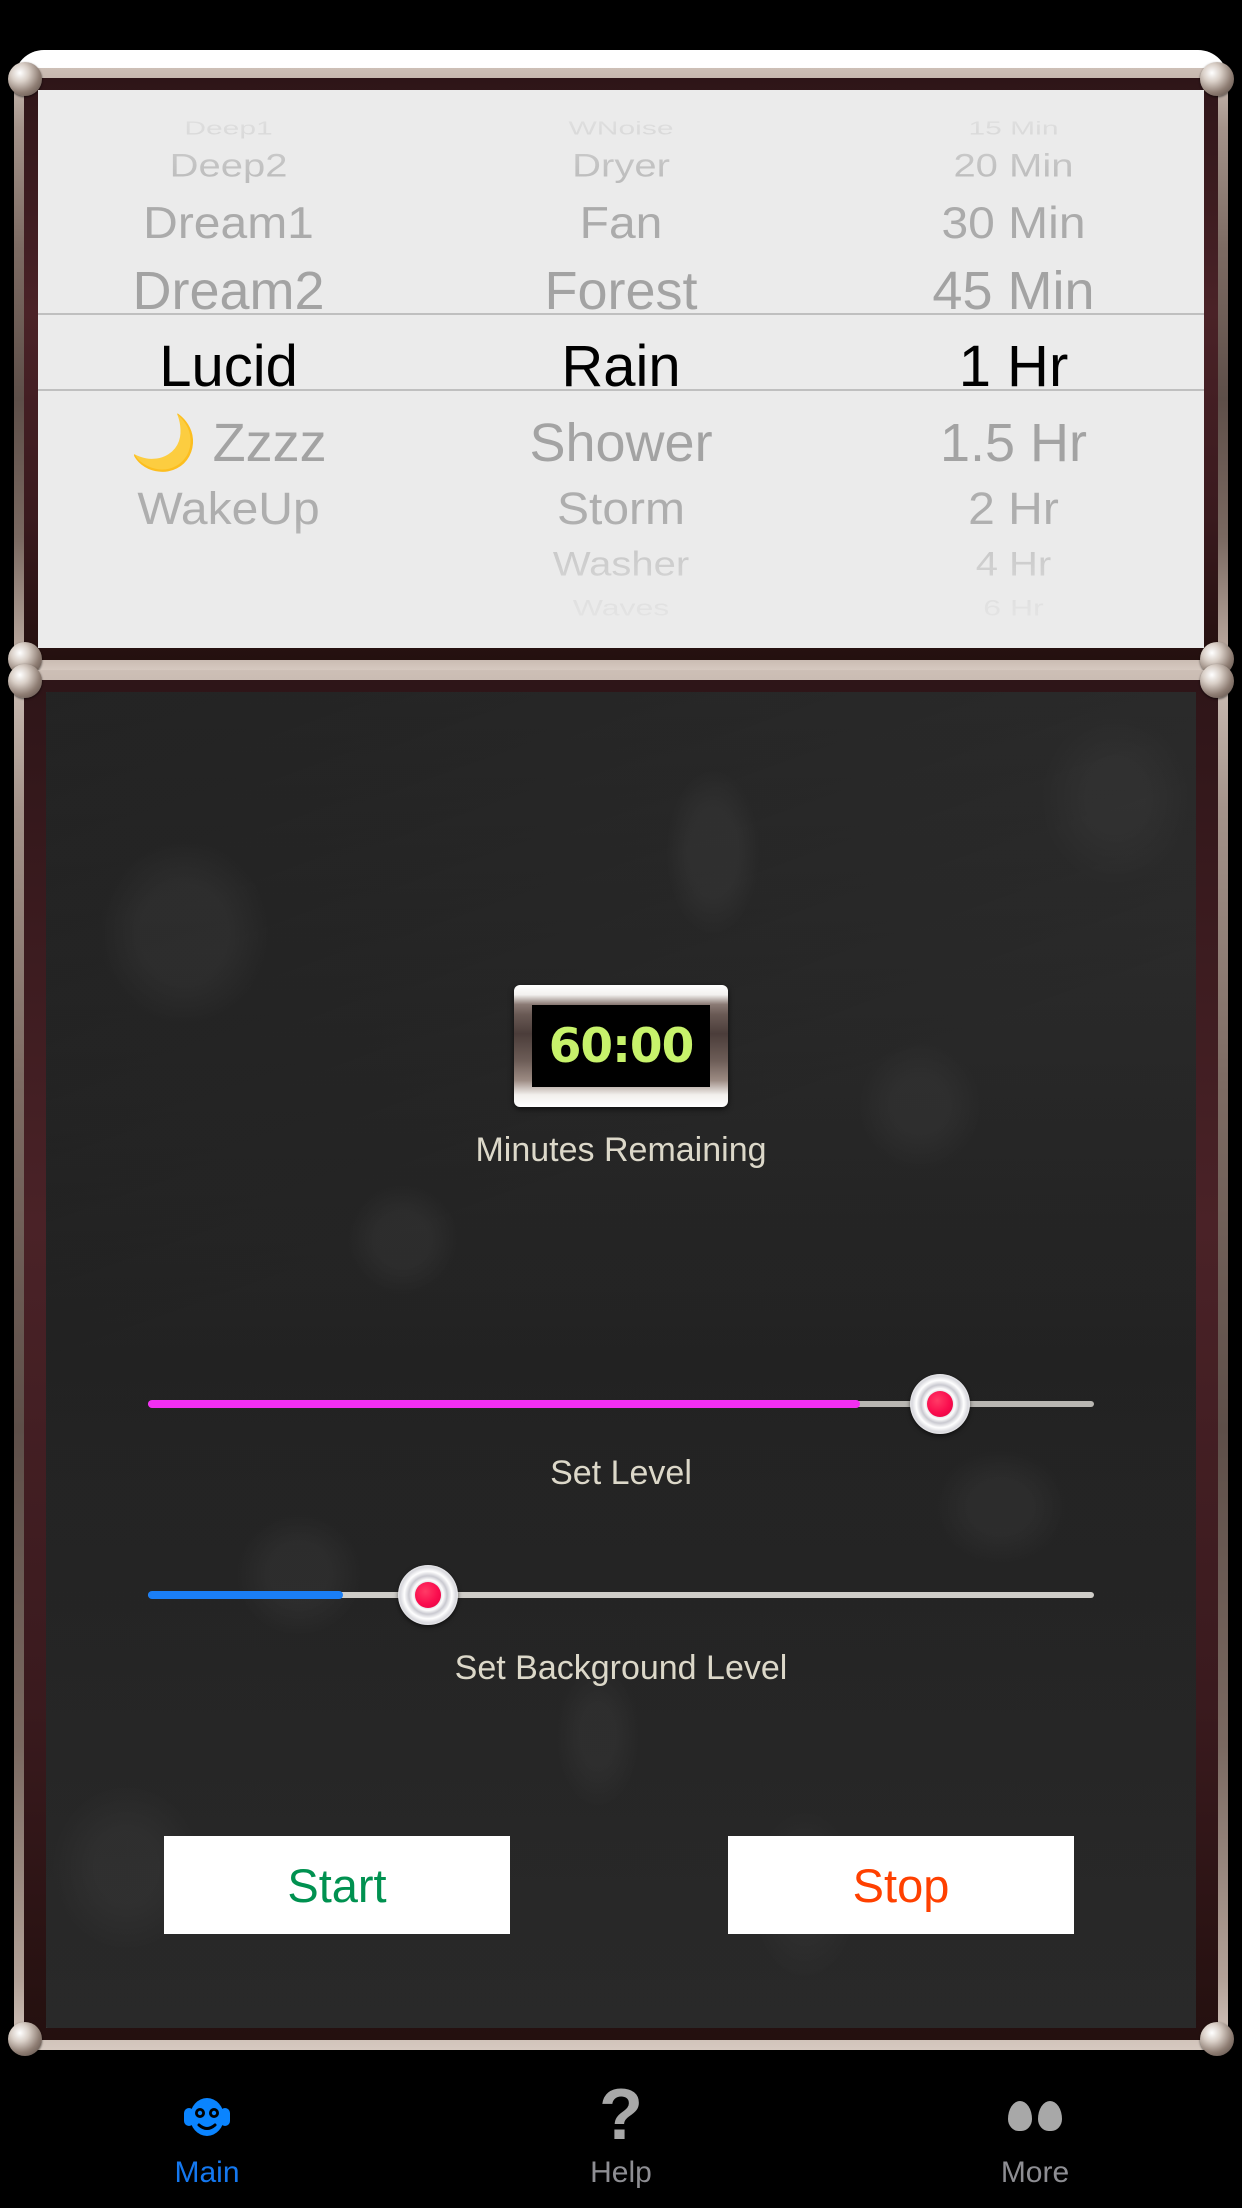  What do you see at coordinates (228, 510) in the screenshot?
I see `picker-item: WakeUp` at bounding box center [228, 510].